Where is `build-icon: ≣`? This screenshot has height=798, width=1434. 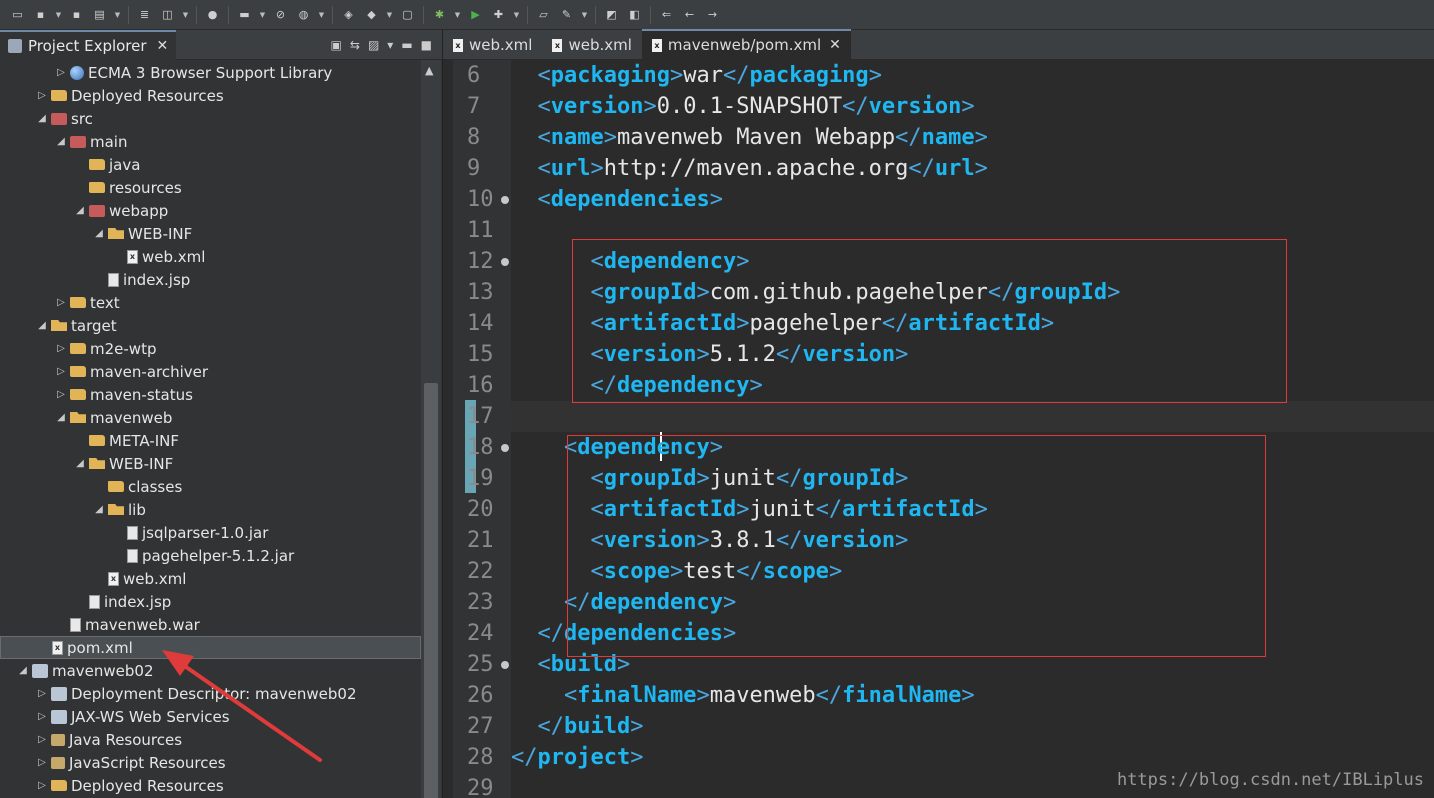 build-icon: ≣ is located at coordinates (144, 15).